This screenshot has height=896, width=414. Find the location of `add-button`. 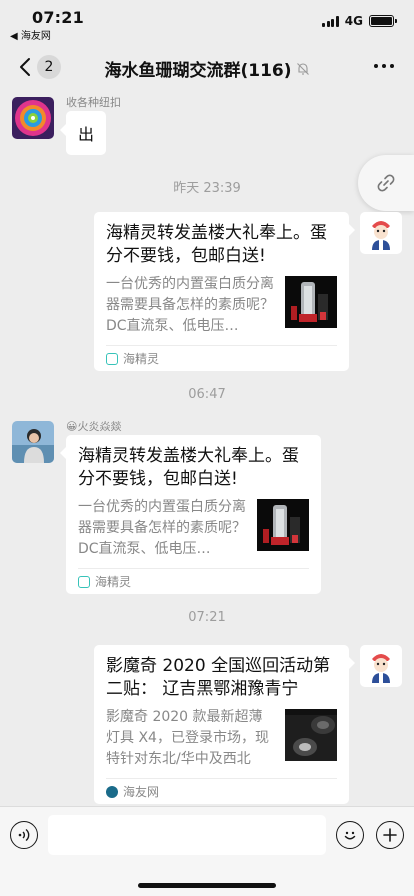

add-button is located at coordinates (390, 835).